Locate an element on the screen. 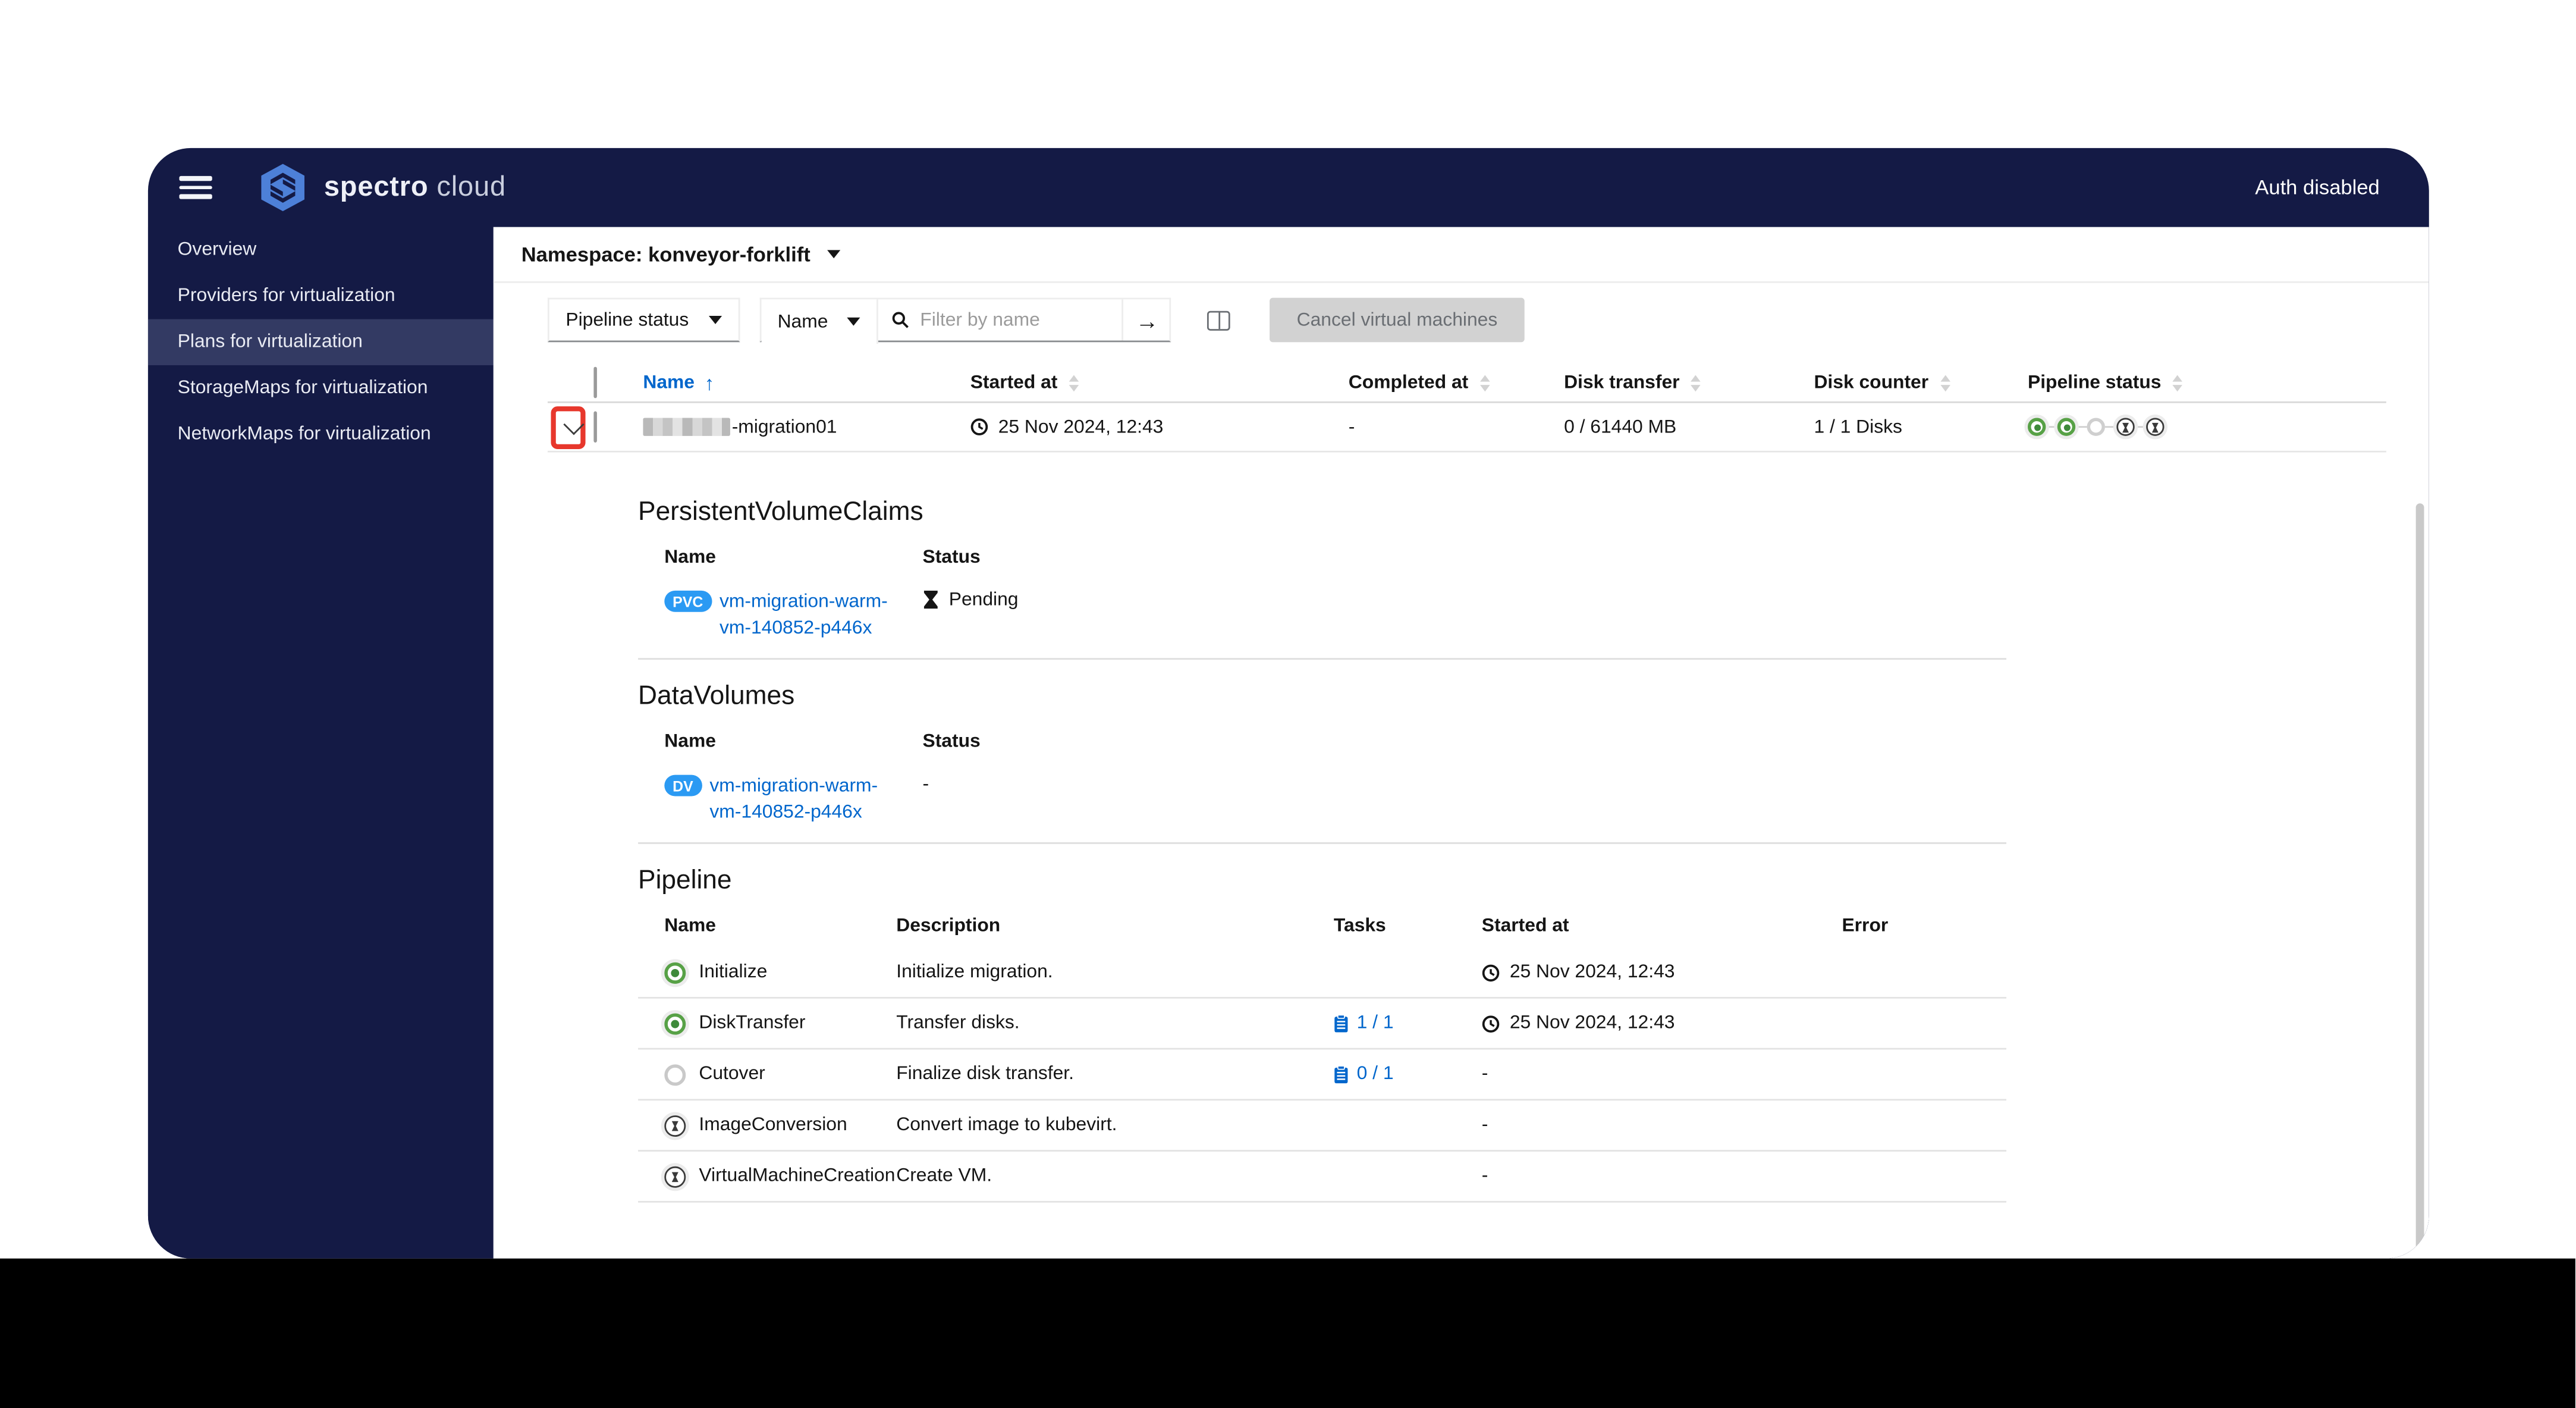 The width and height of the screenshot is (2576, 1408). attribute-filter-dropdown: Name is located at coordinates (820, 321).